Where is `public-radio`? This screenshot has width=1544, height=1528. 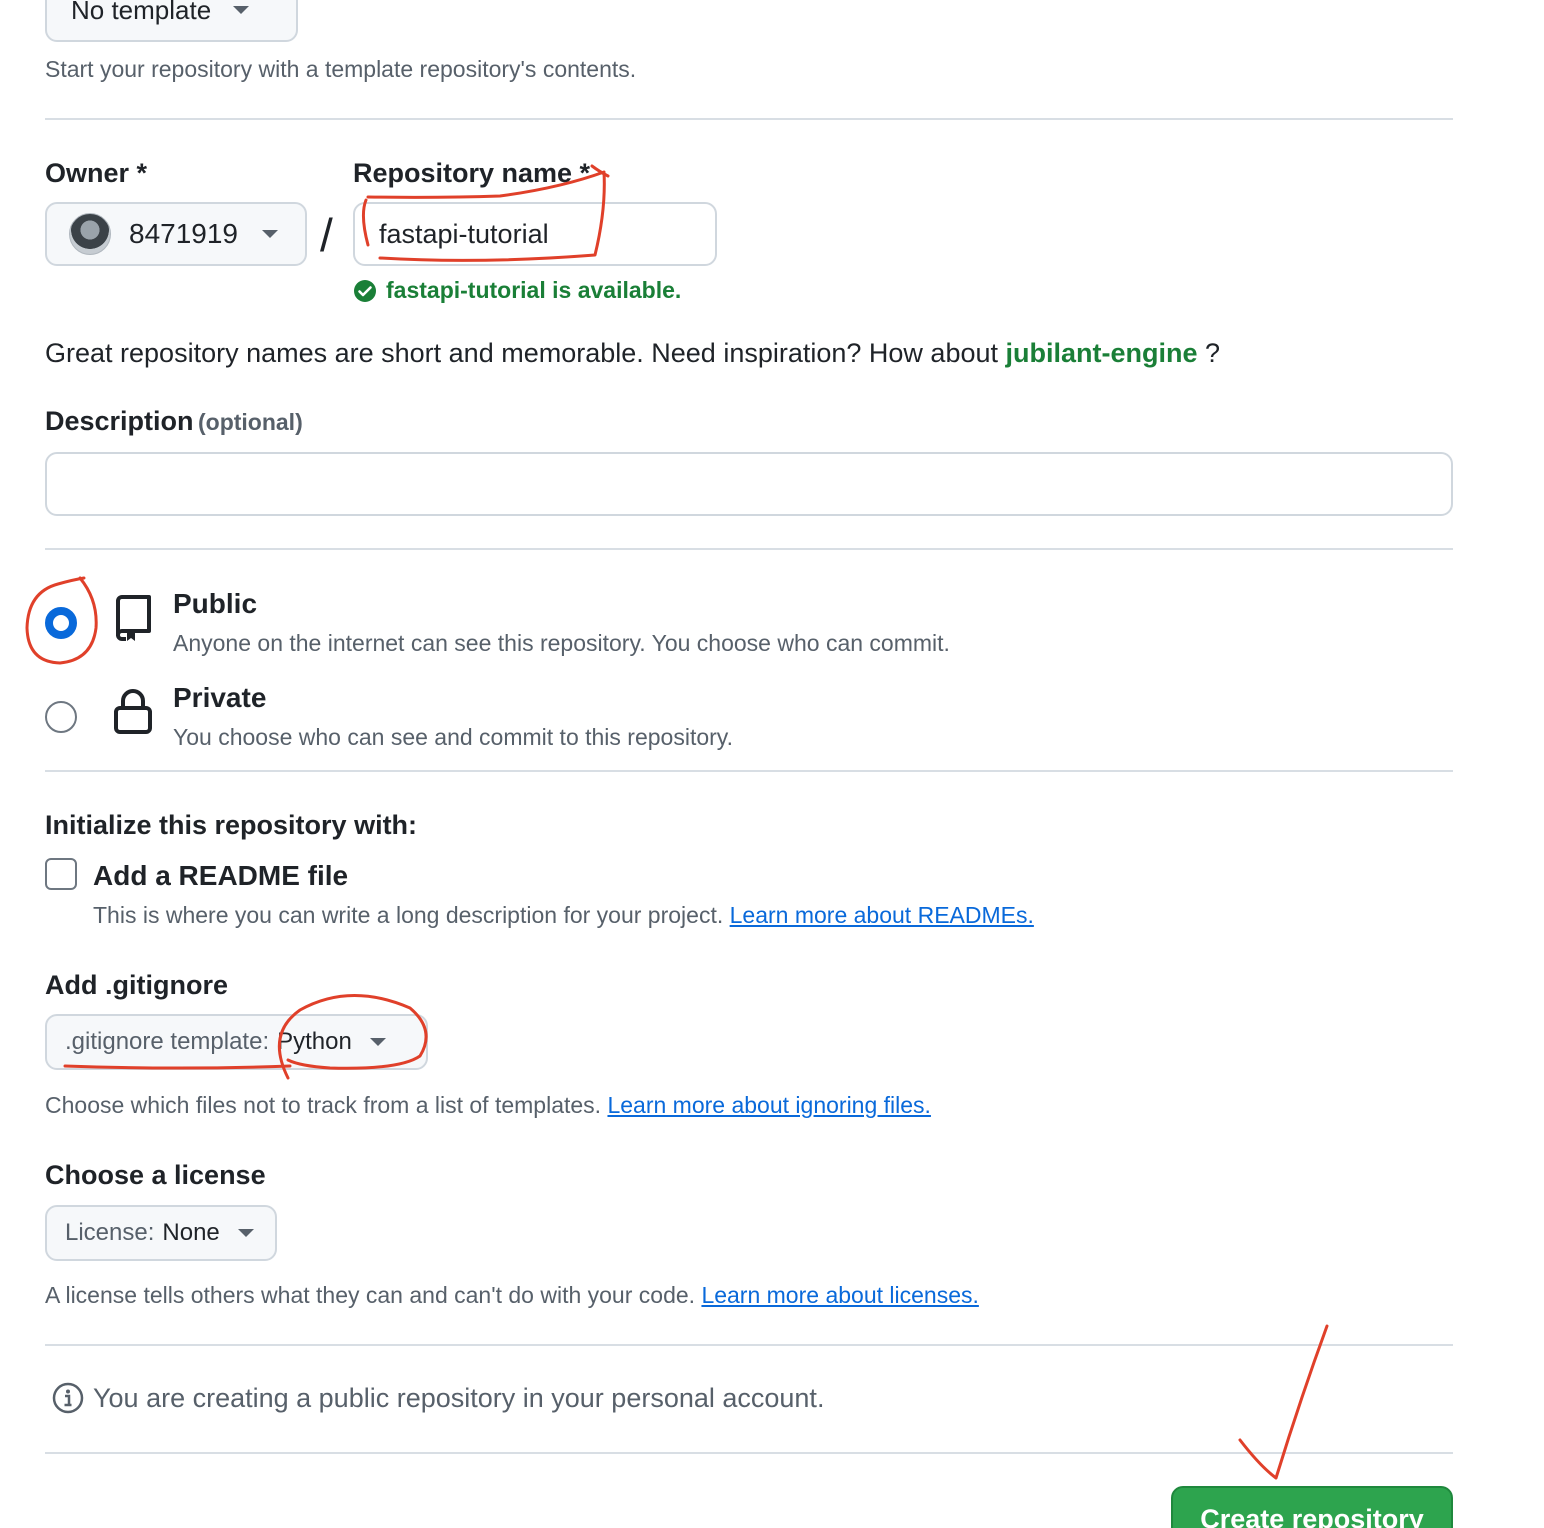 public-radio is located at coordinates (61, 623).